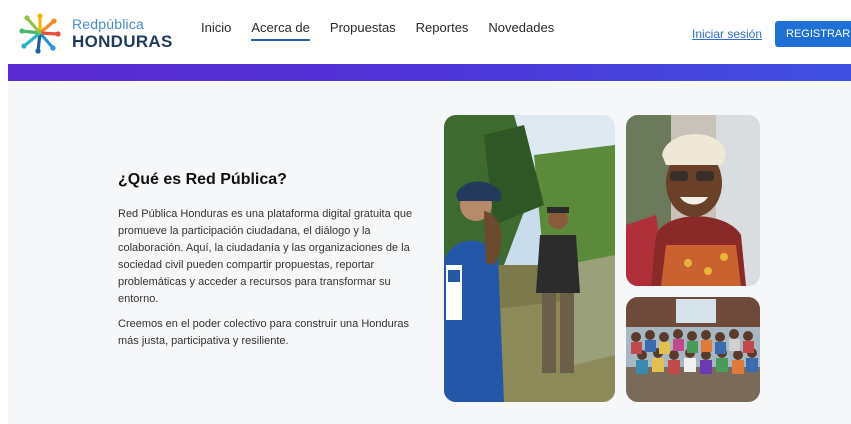 Image resolution: width=851 pixels, height=424 pixels. I want to click on logo-star-icon, so click(40, 33).